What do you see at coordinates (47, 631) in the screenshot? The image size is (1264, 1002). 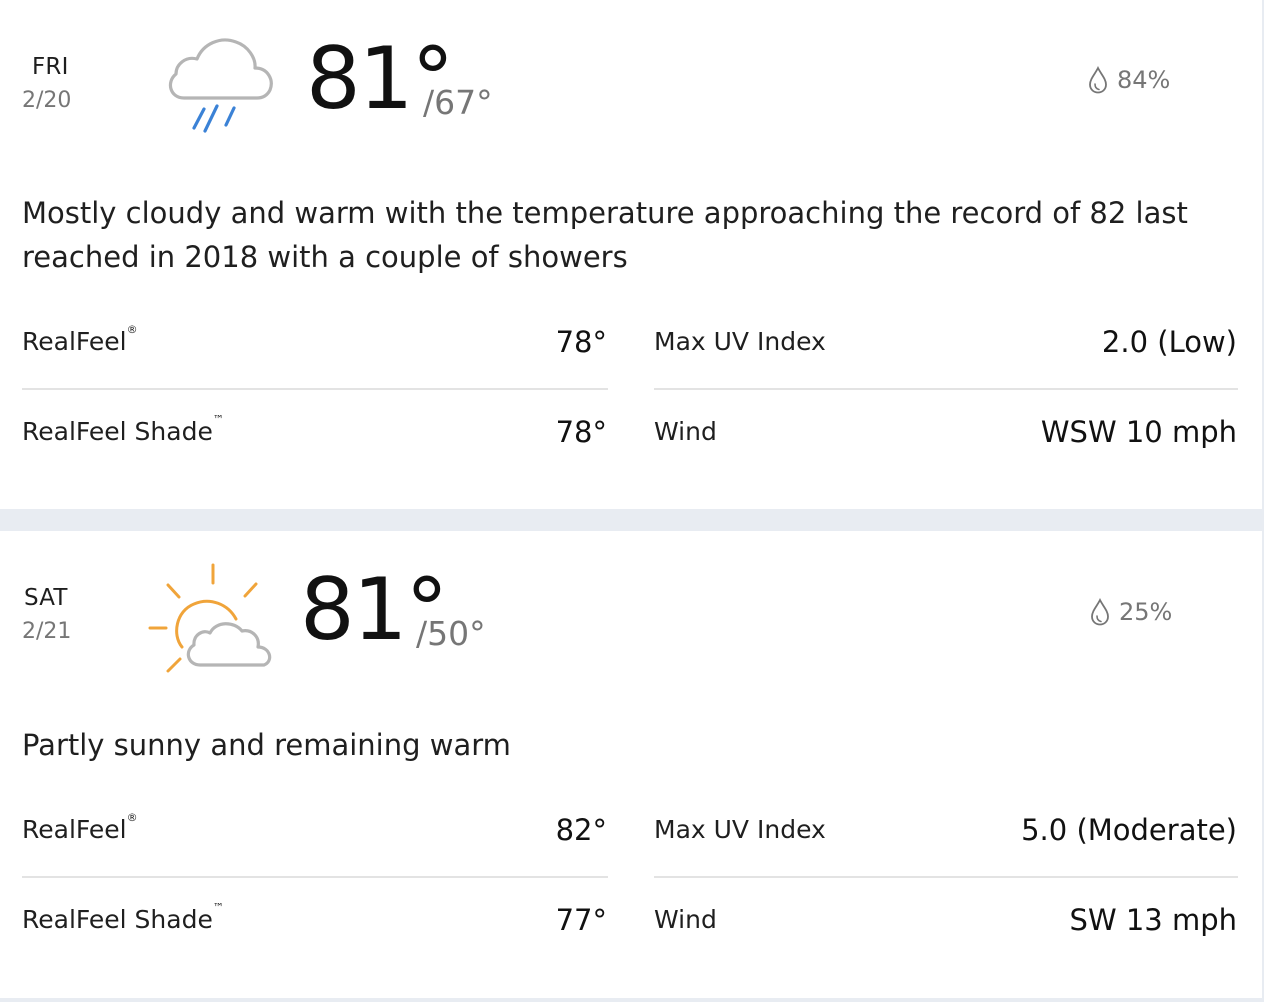 I see `forecast-date: 2/21` at bounding box center [47, 631].